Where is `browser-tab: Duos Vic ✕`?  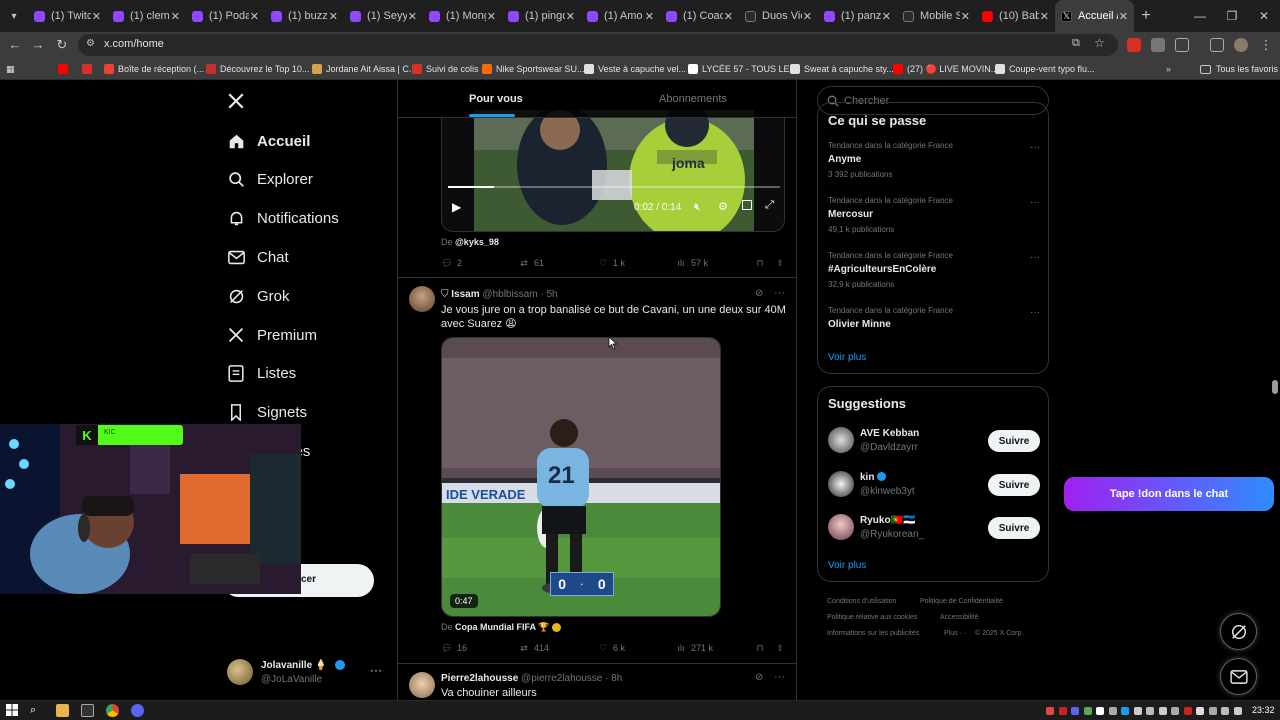
browser-tab: Duos Vic ✕ is located at coordinates (778, 16).